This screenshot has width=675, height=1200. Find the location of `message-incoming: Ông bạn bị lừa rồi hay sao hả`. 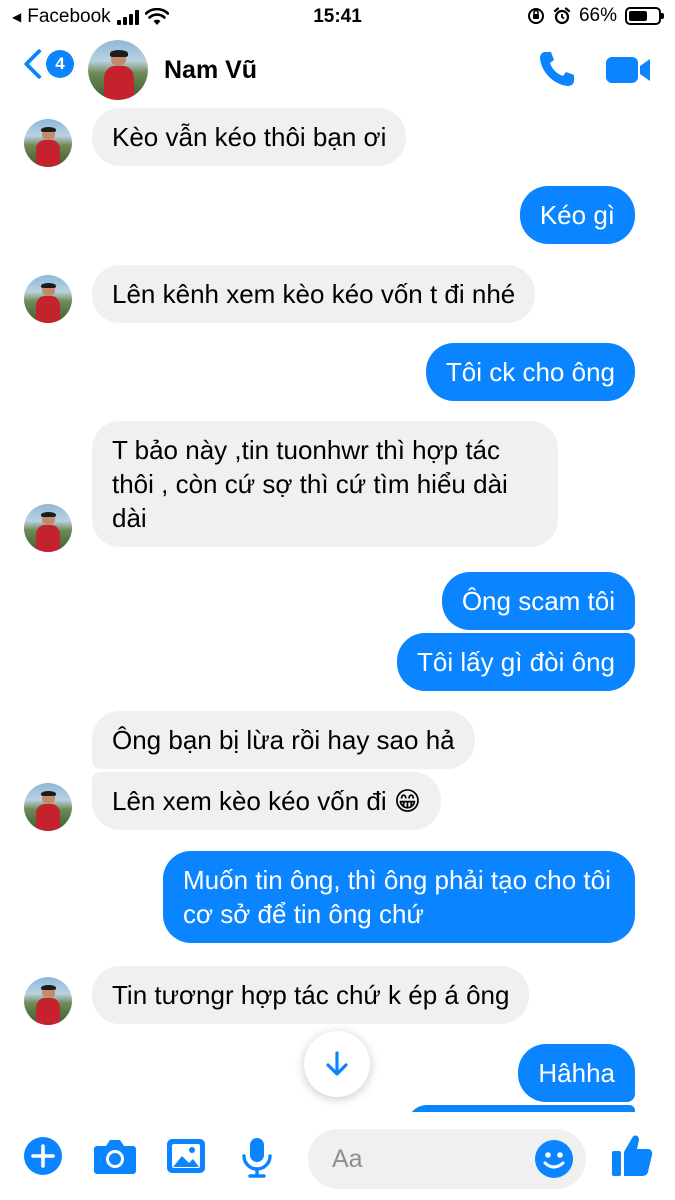

message-incoming: Ông bạn bị lừa rồi hay sao hả is located at coordinates (283, 740).